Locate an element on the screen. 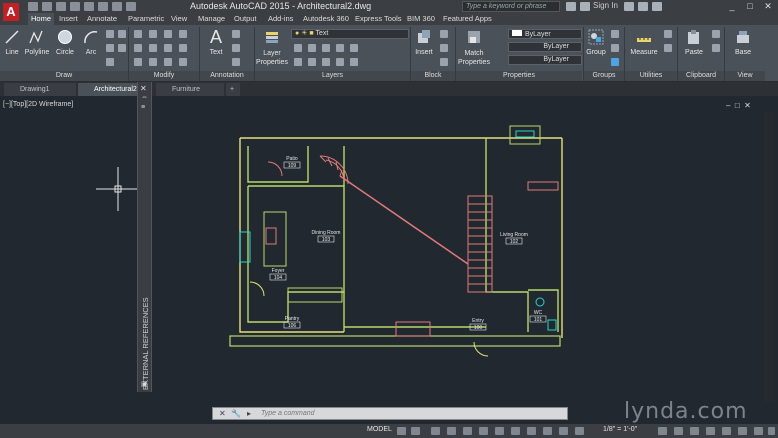 The height and width of the screenshot is (438, 778). palette-settings-icon: ≡ is located at coordinates (143, 107).